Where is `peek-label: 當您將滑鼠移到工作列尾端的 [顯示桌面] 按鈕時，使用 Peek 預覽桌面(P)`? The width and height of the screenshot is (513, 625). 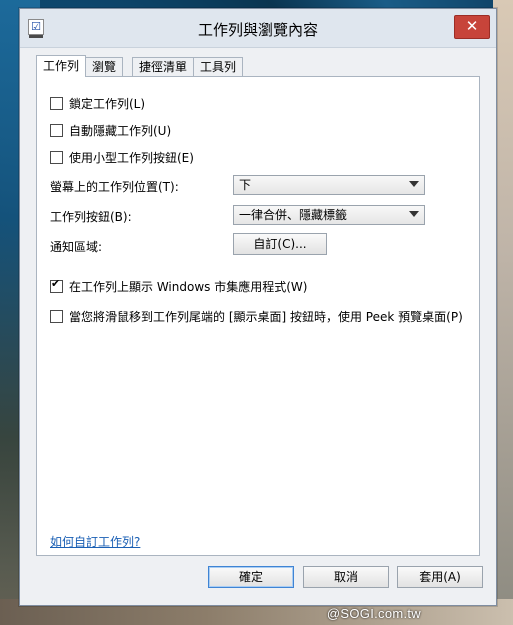 peek-label: 當您將滑鼠移到工作列尾端的 [顯示桌面] 按鈕時，使用 Peek 預覽桌面(P) is located at coordinates (266, 316).